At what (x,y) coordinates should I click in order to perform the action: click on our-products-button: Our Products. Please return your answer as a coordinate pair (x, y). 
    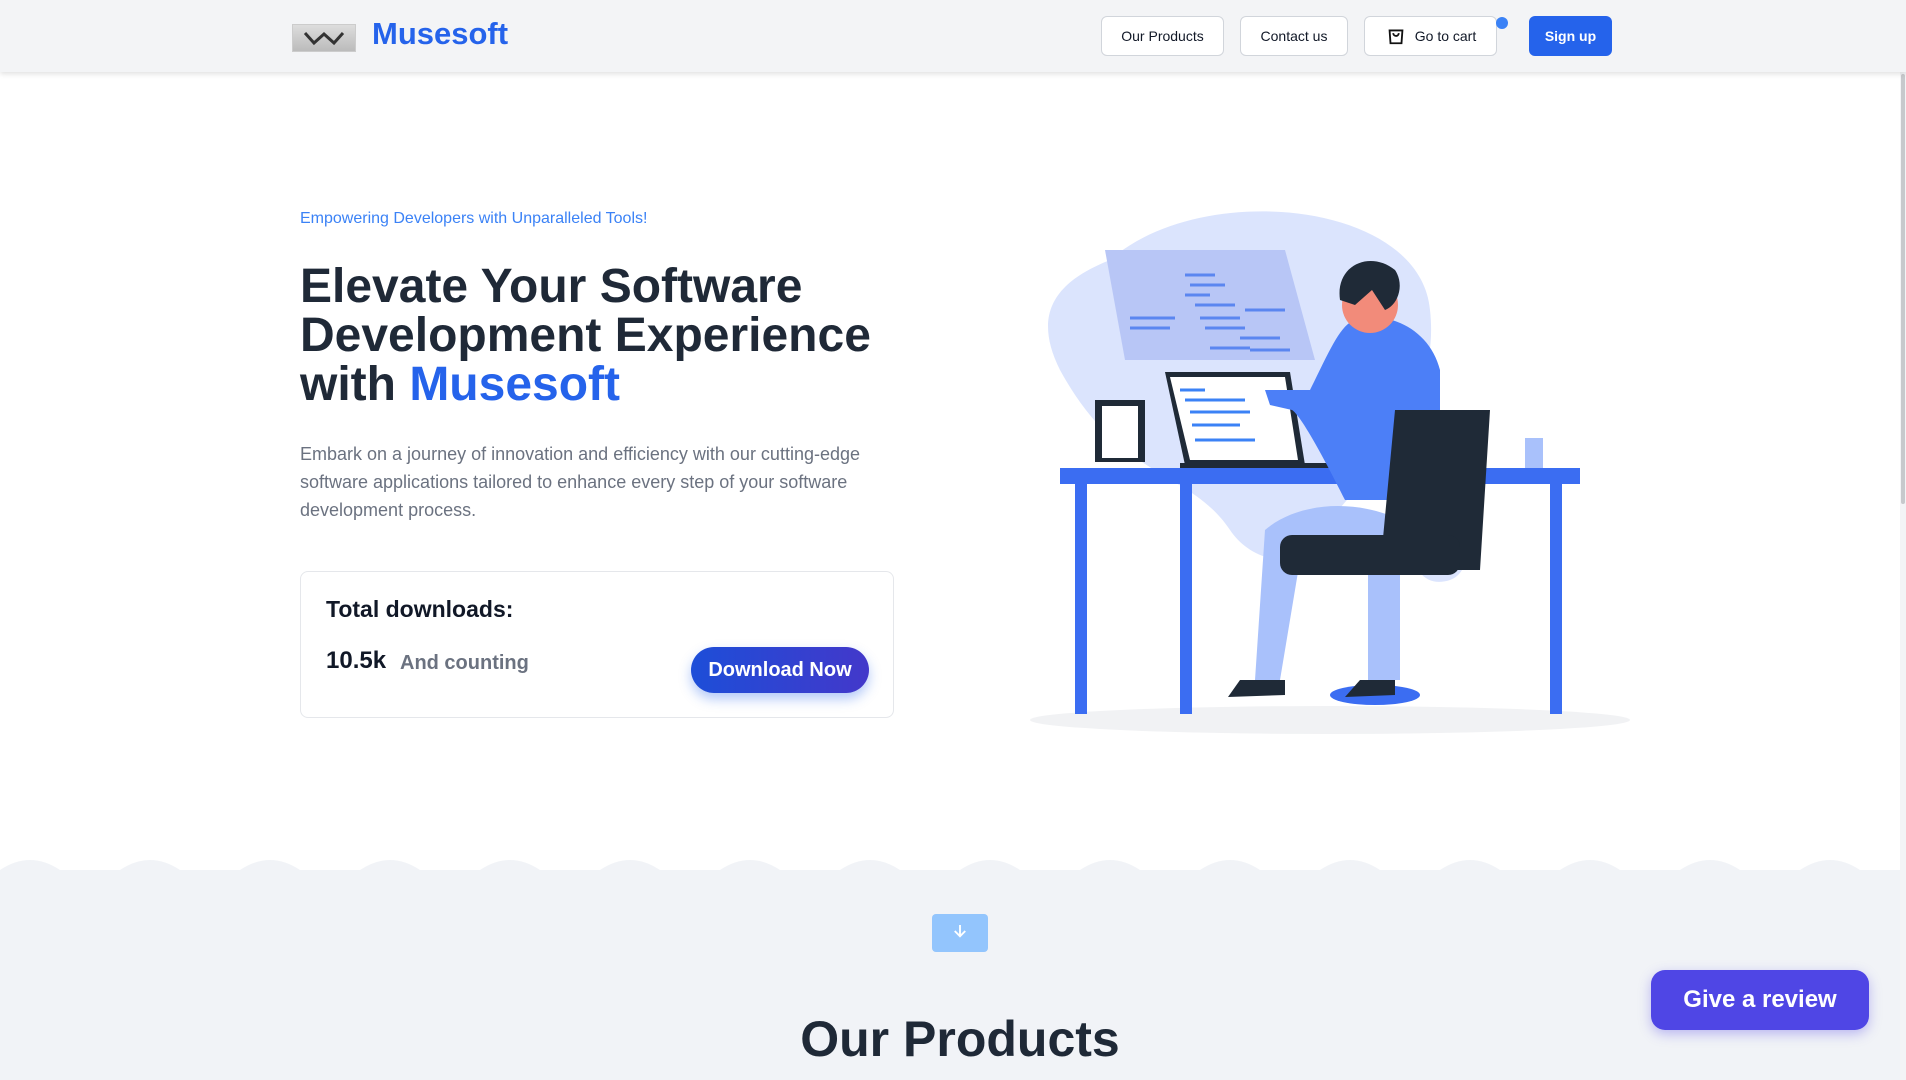
    Looking at the image, I should click on (1162, 36).